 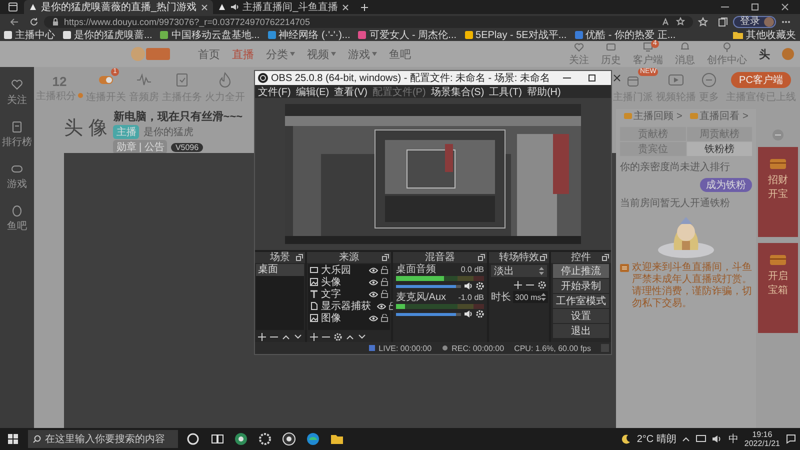 What do you see at coordinates (34, 21) in the screenshot?
I see `reload-icon` at bounding box center [34, 21].